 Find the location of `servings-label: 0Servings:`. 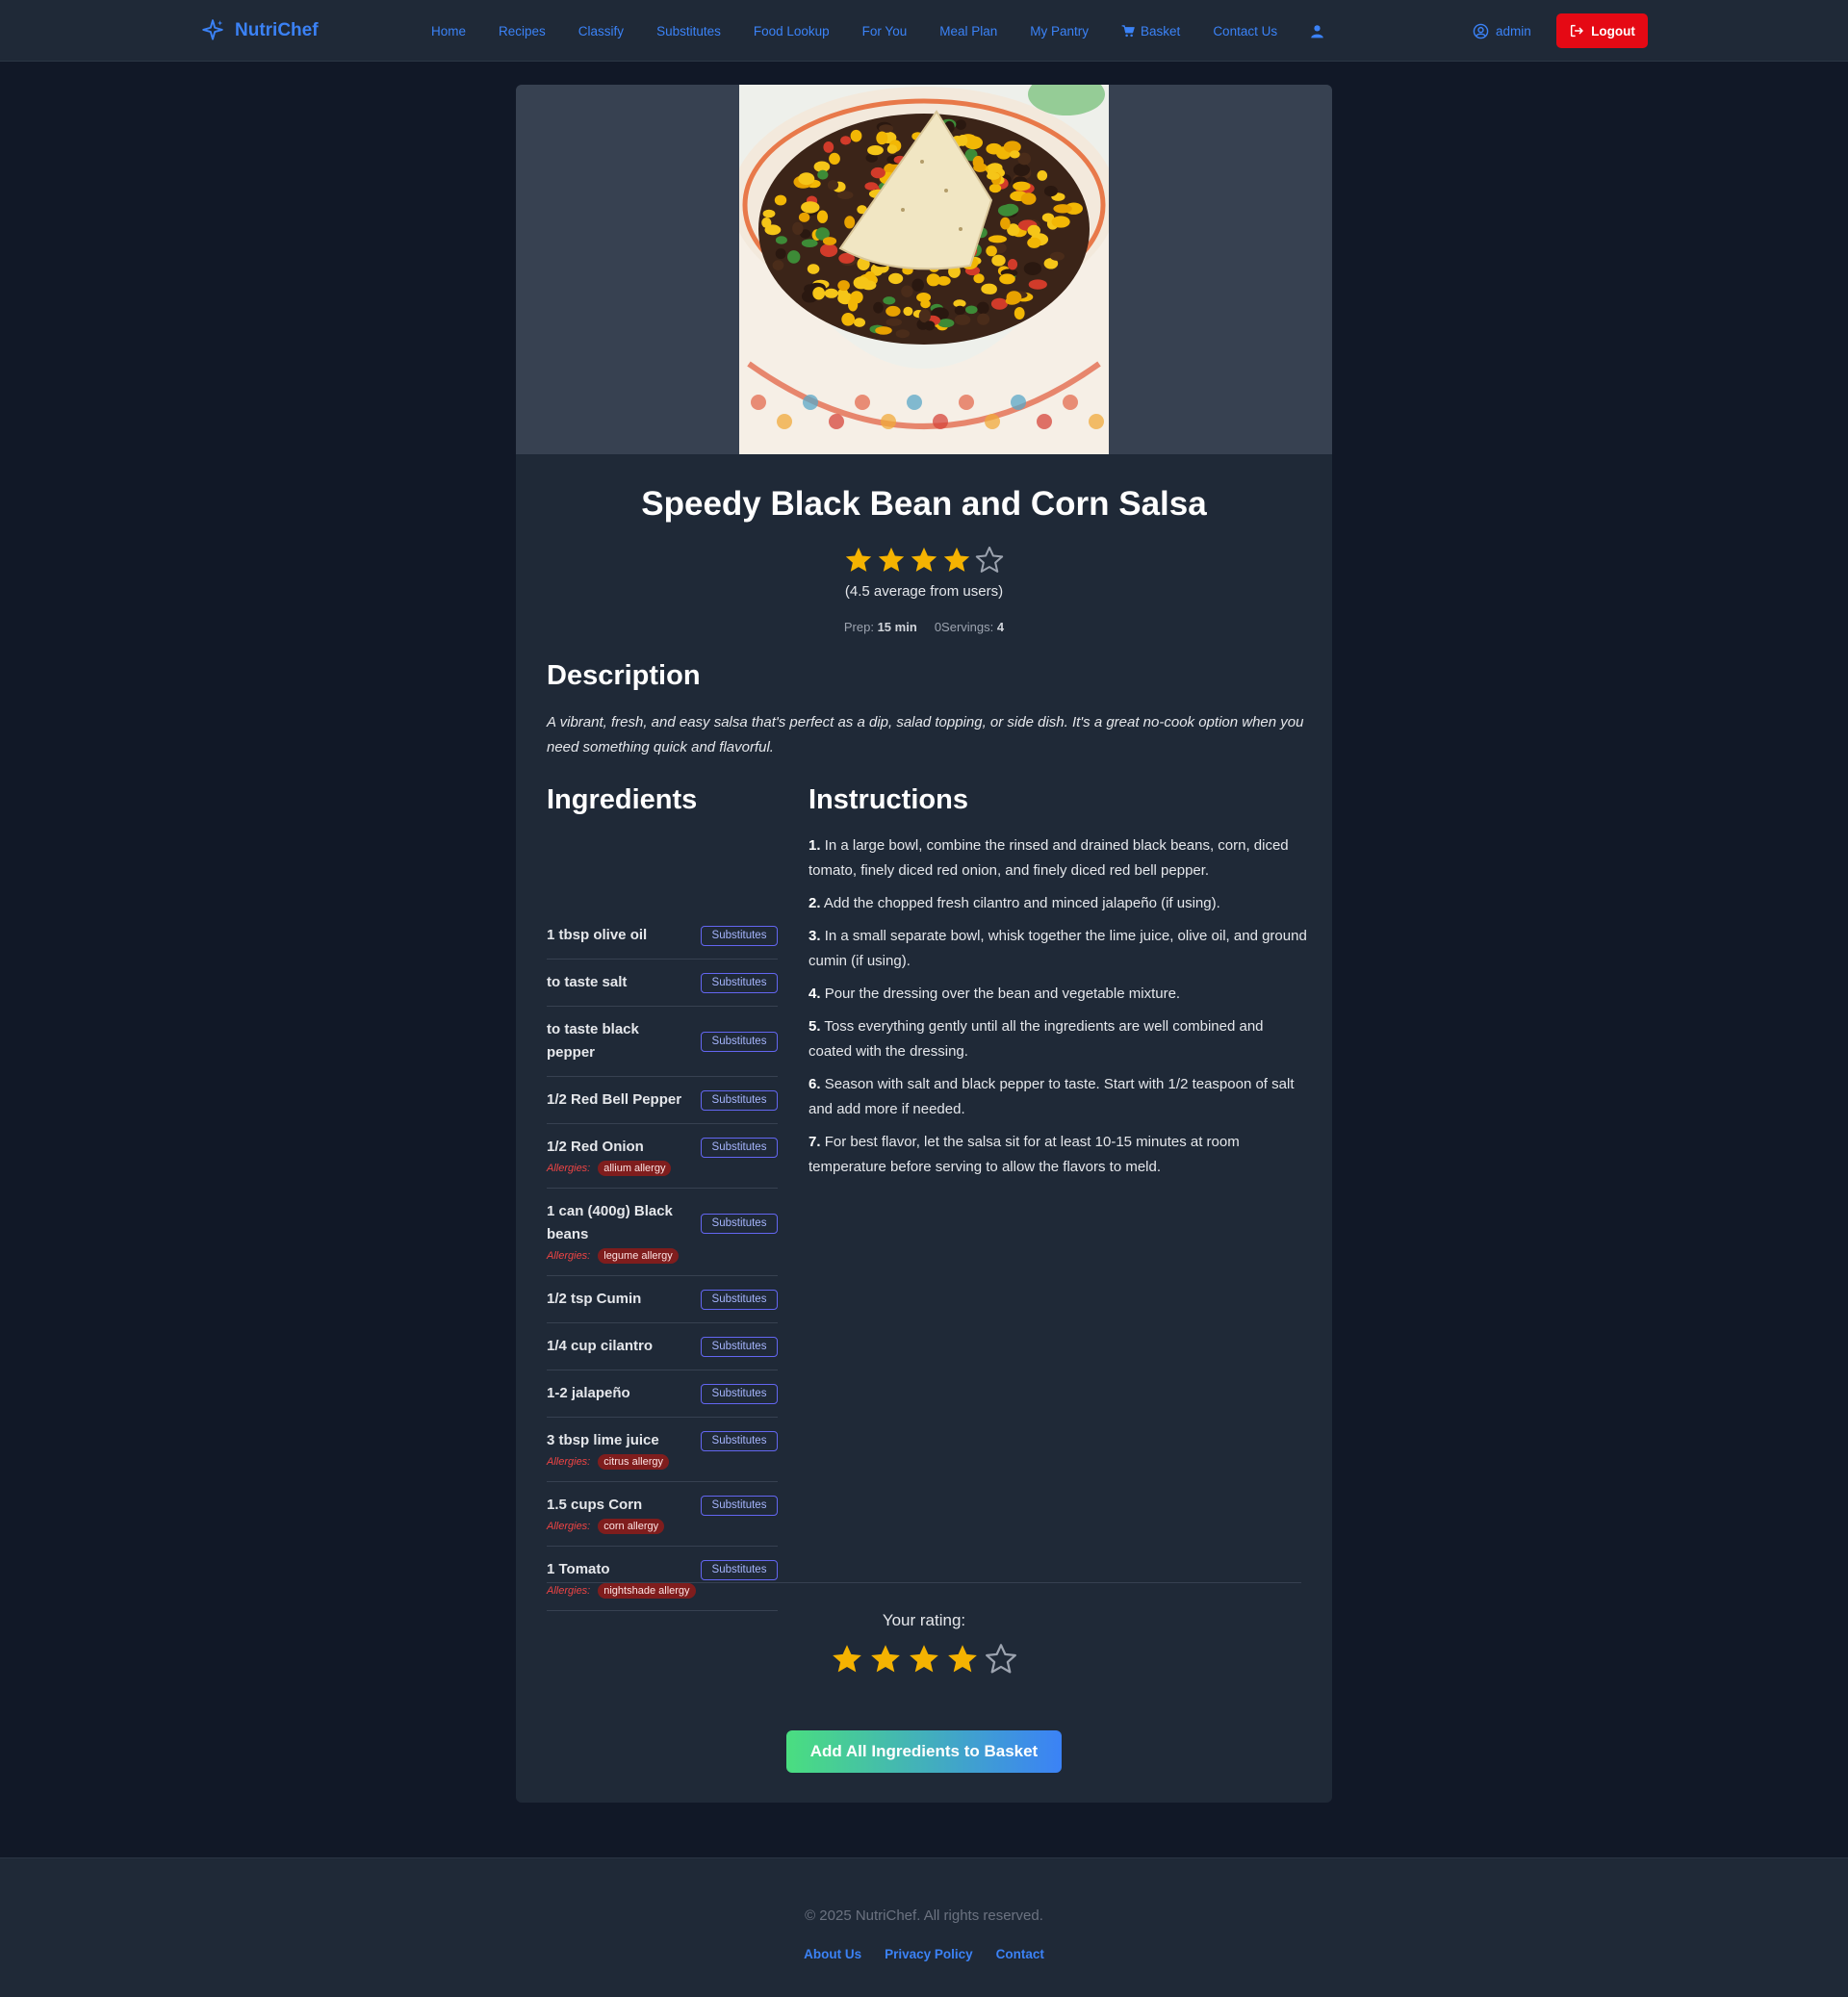

servings-label: 0Servings: is located at coordinates (964, 627).